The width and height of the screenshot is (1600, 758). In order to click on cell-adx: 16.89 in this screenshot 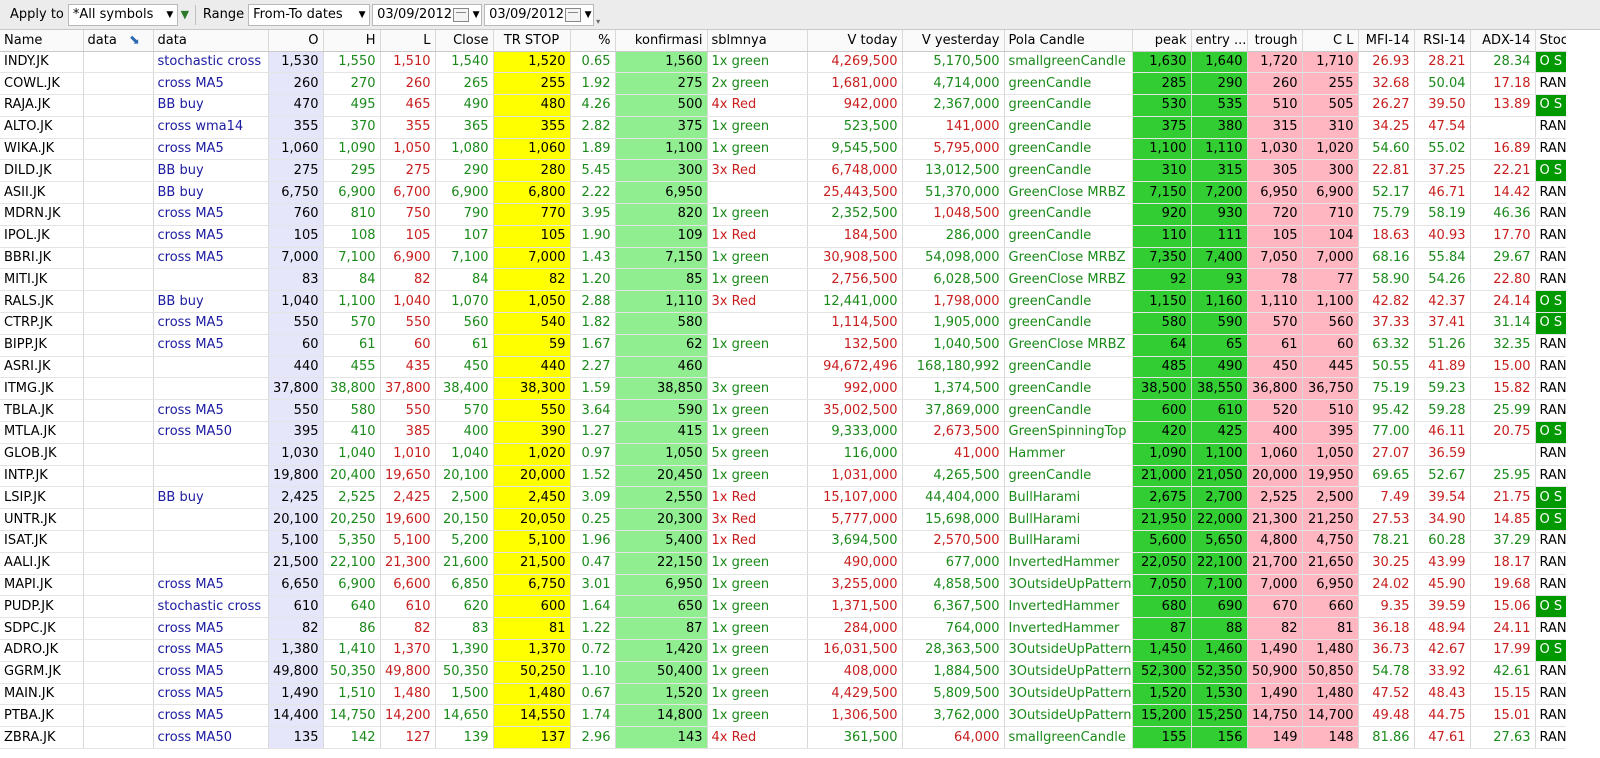, I will do `click(1503, 149)`.